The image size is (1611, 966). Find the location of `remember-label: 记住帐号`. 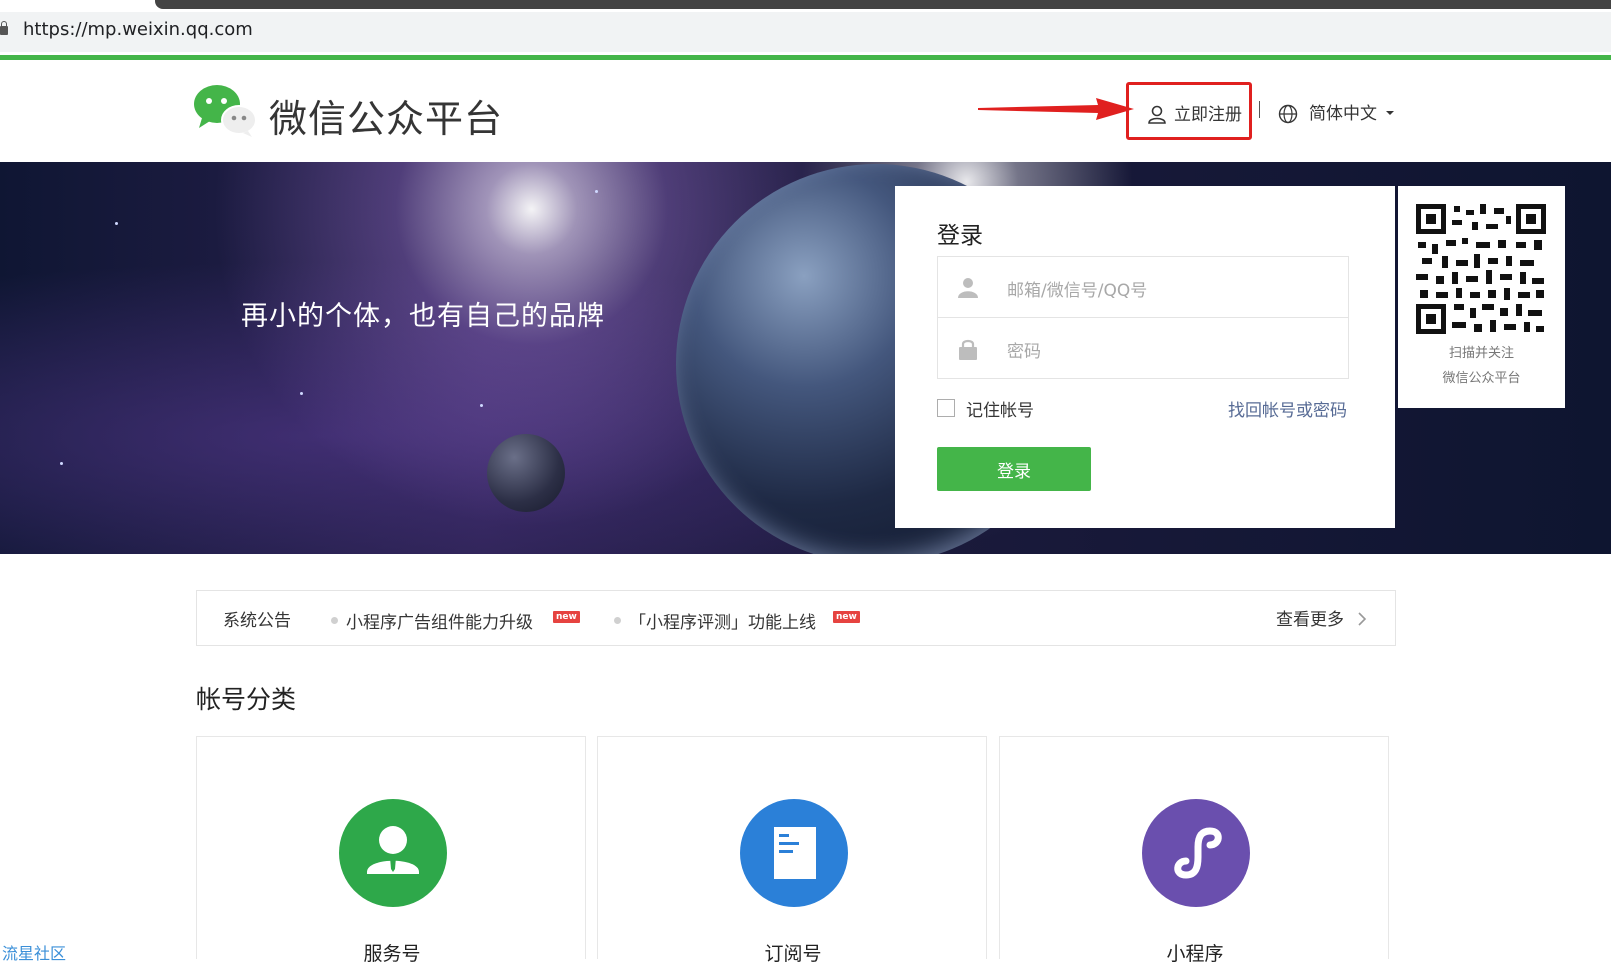

remember-label: 记住帐号 is located at coordinates (1000, 408).